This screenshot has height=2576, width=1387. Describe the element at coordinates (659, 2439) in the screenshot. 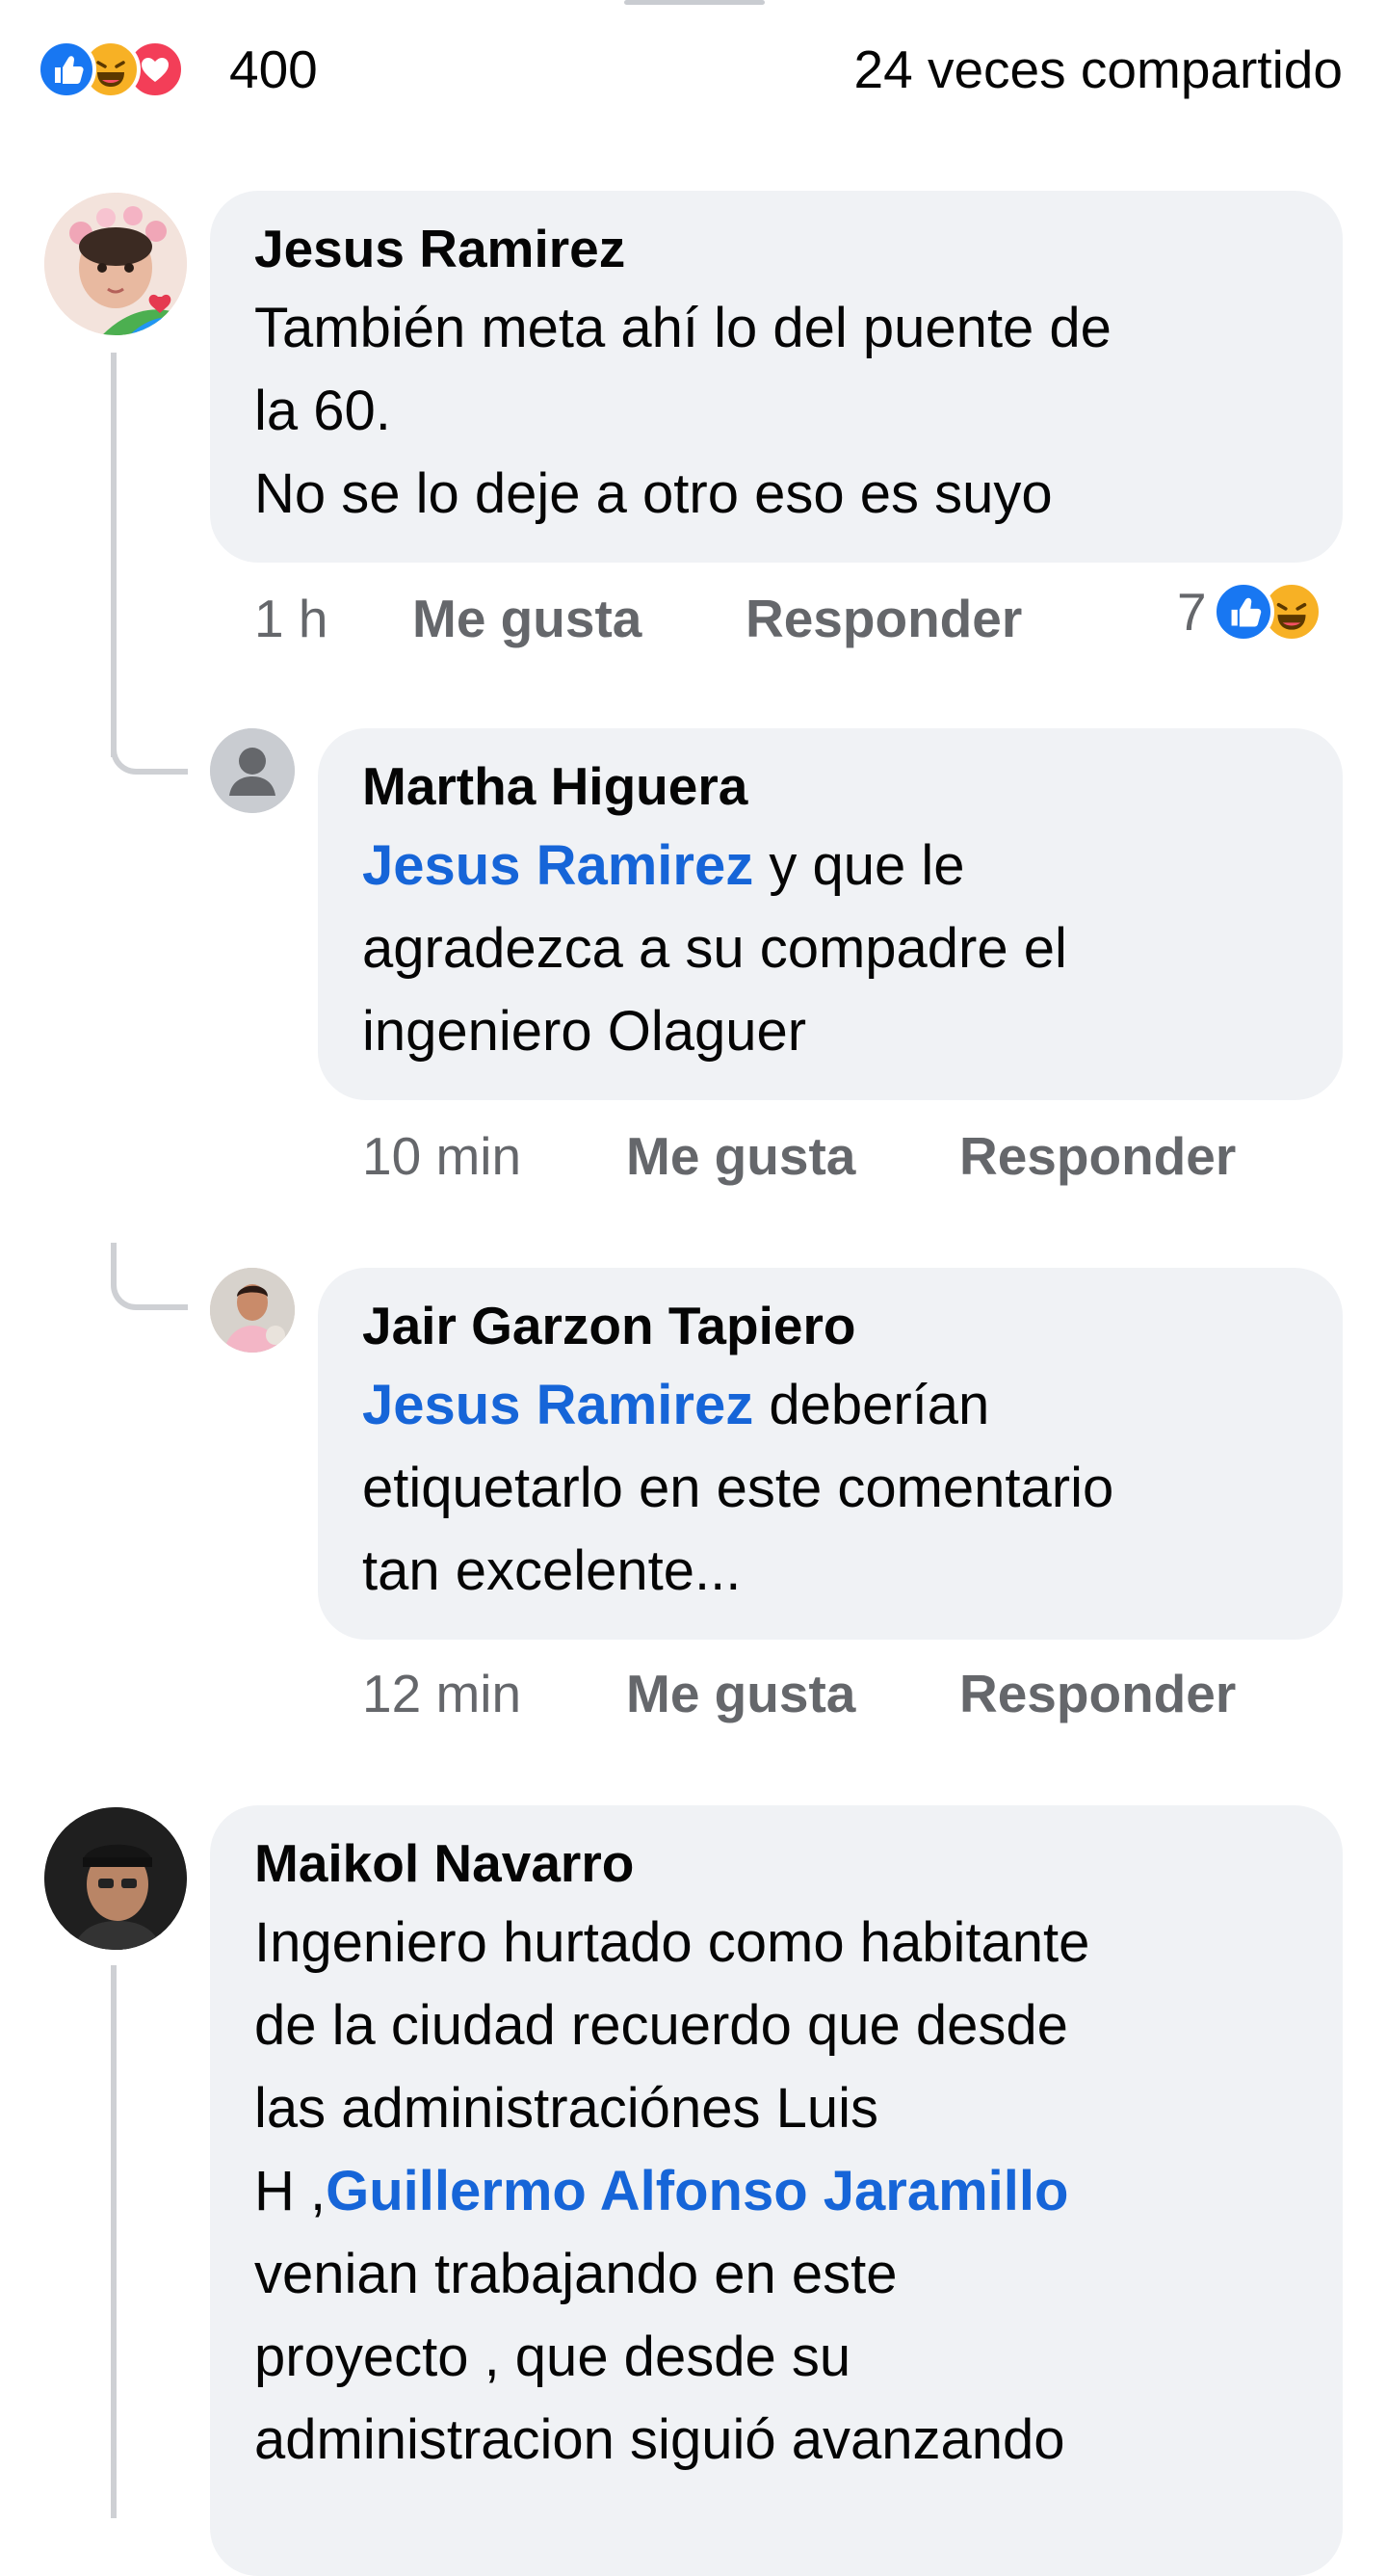

I see `comment-line: administracion siguió avanzando` at that location.